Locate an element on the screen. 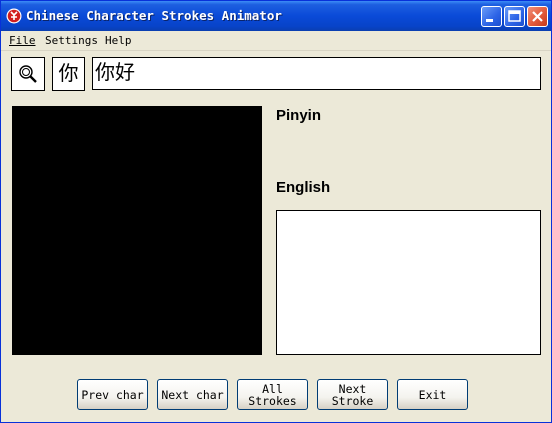 This screenshot has height=423, width=552. menu-help: Help is located at coordinates (118, 40).